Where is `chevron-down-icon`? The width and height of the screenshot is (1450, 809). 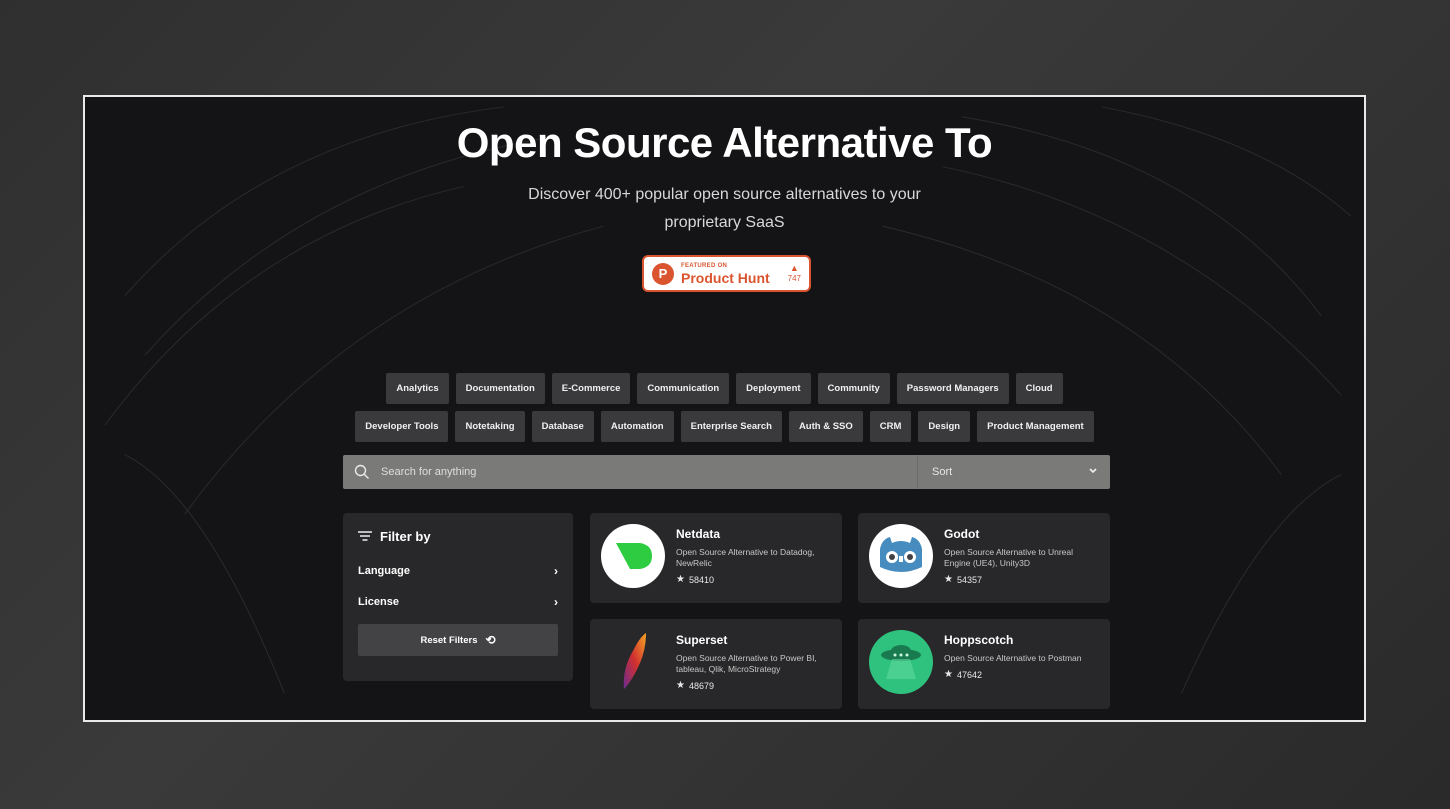
chevron-down-icon is located at coordinates (1093, 472).